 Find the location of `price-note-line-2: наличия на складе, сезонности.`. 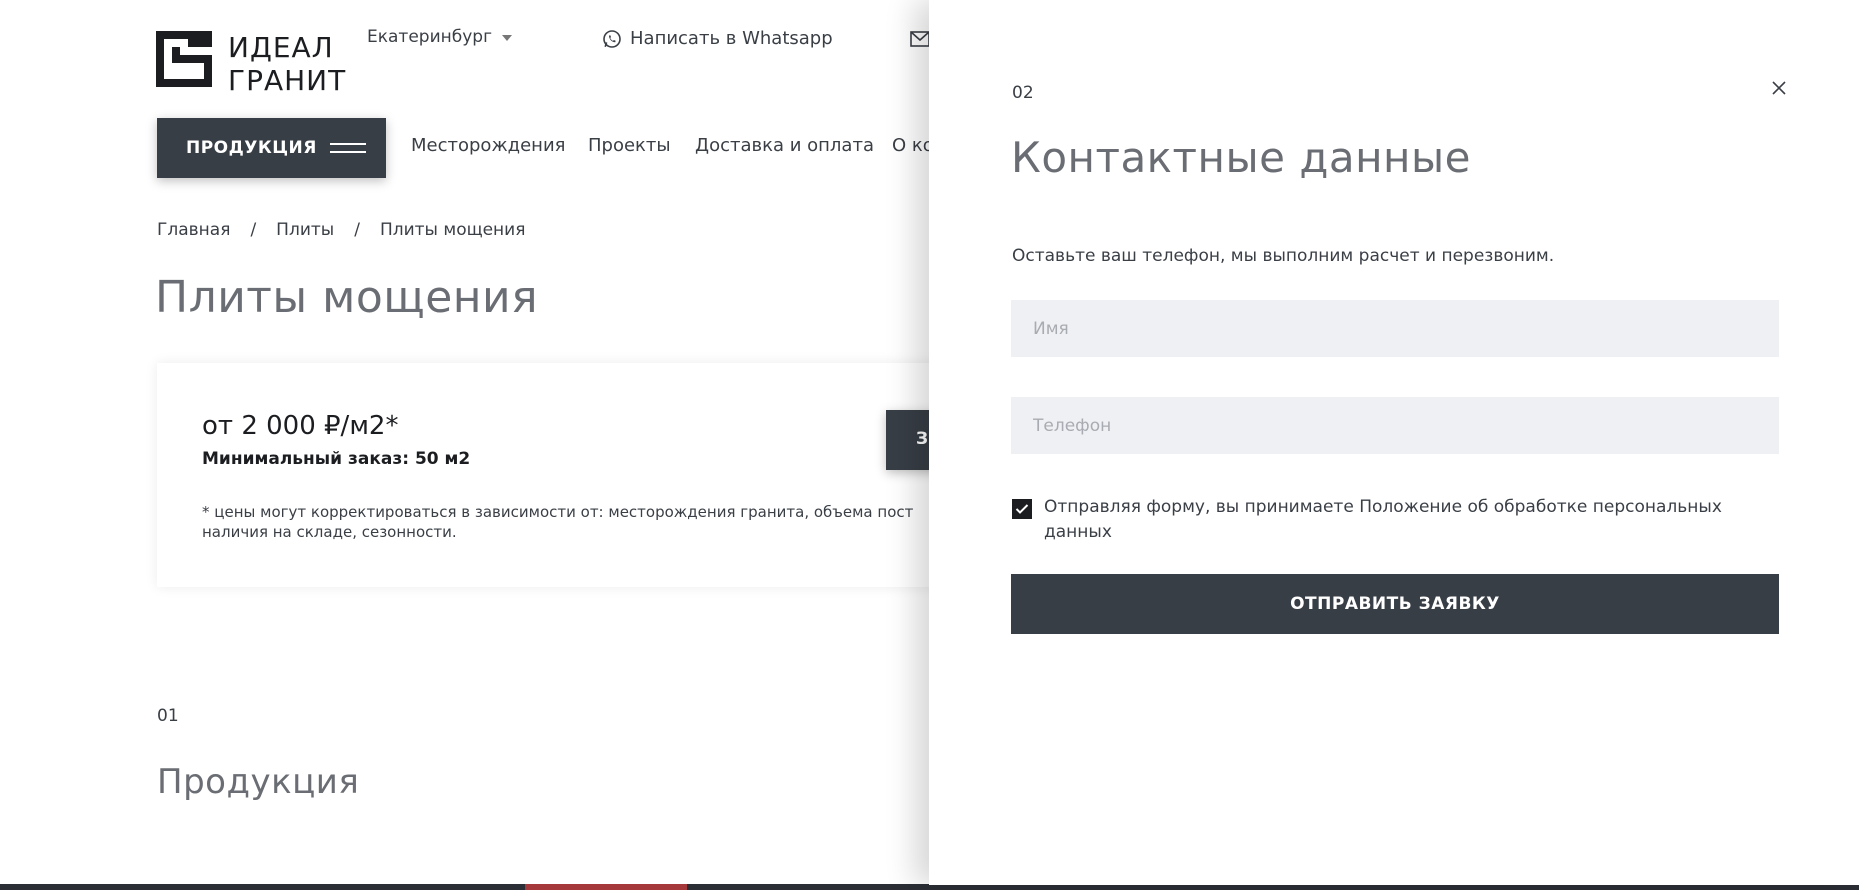

price-note-line-2: наличия на складе, сезонности. is located at coordinates (329, 532).